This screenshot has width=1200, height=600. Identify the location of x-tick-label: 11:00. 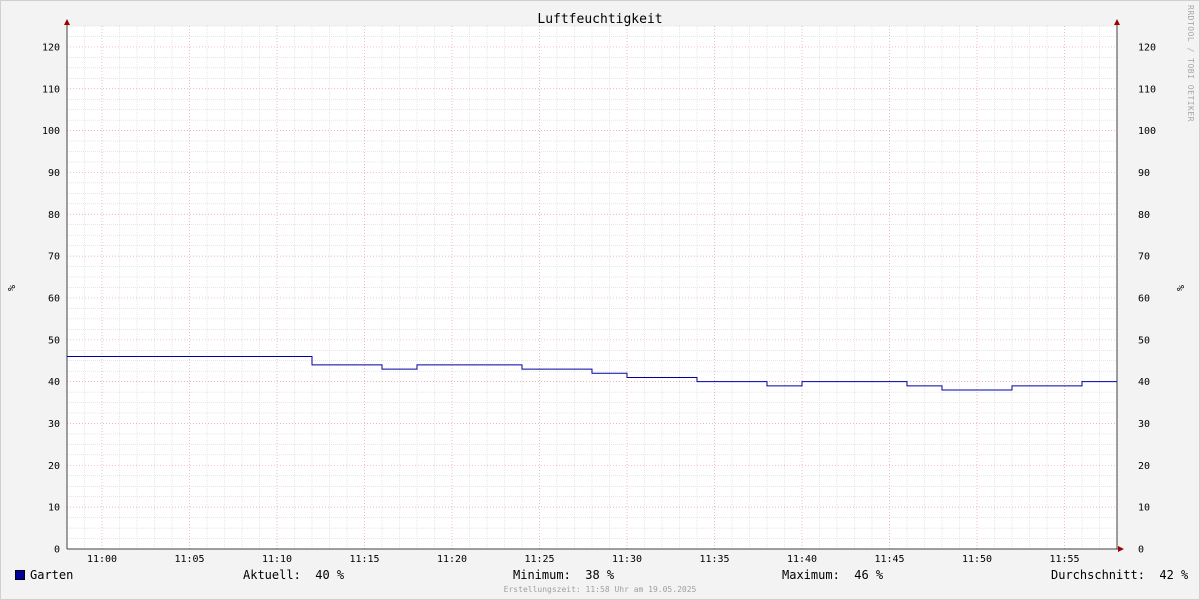
(102, 559).